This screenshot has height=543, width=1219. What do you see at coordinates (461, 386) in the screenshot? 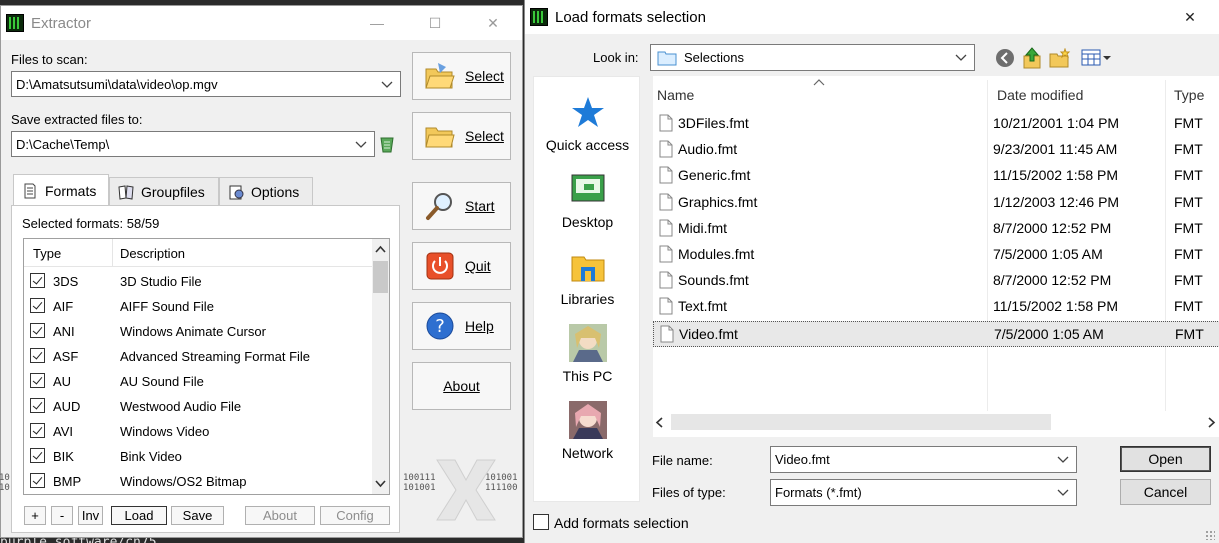
I see `about-button: About` at bounding box center [461, 386].